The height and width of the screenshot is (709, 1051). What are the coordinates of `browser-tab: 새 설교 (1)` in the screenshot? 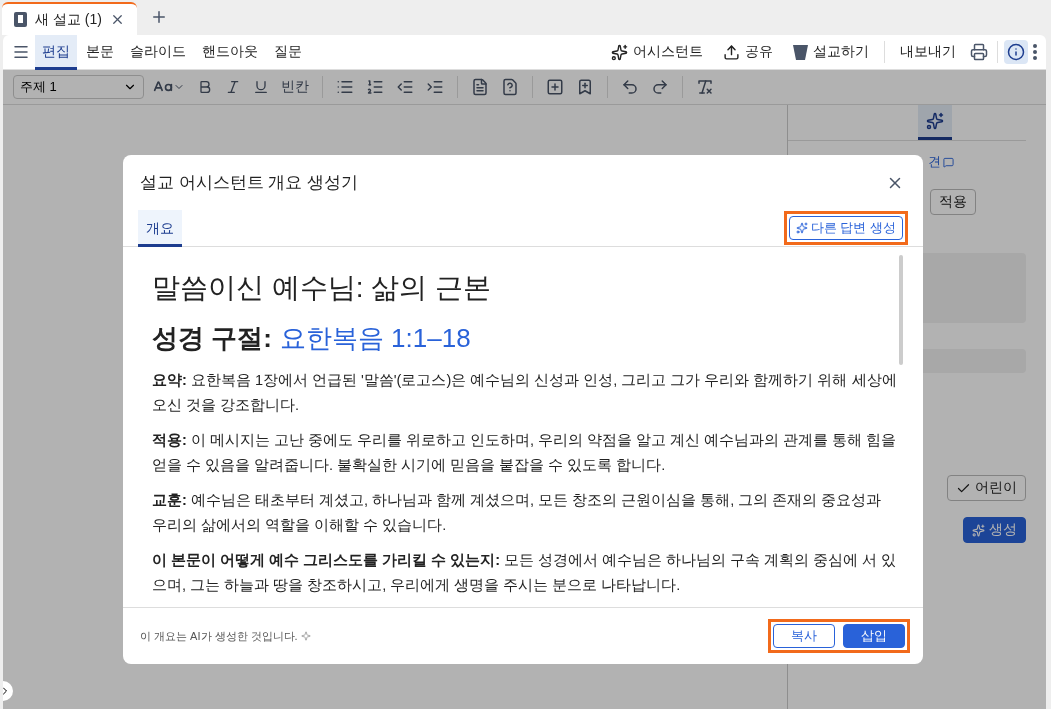 It's located at (69, 18).